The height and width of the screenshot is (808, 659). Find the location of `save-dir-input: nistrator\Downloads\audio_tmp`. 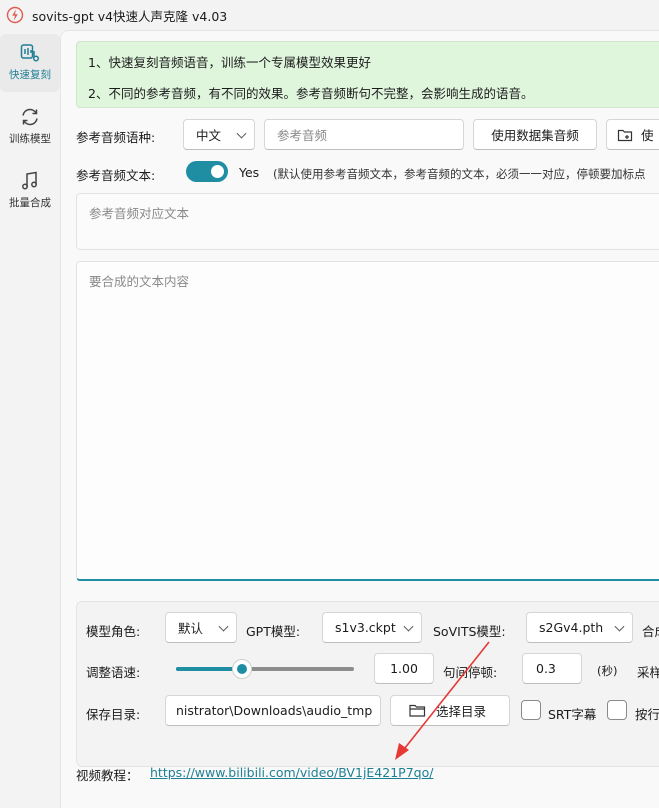

save-dir-input: nistrator\Downloads\audio_tmp is located at coordinates (273, 710).